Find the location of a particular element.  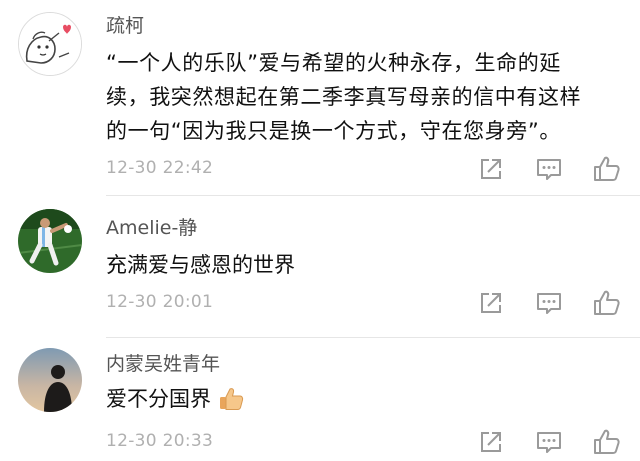

timestamp: 12-30 22:42 is located at coordinates (160, 168).